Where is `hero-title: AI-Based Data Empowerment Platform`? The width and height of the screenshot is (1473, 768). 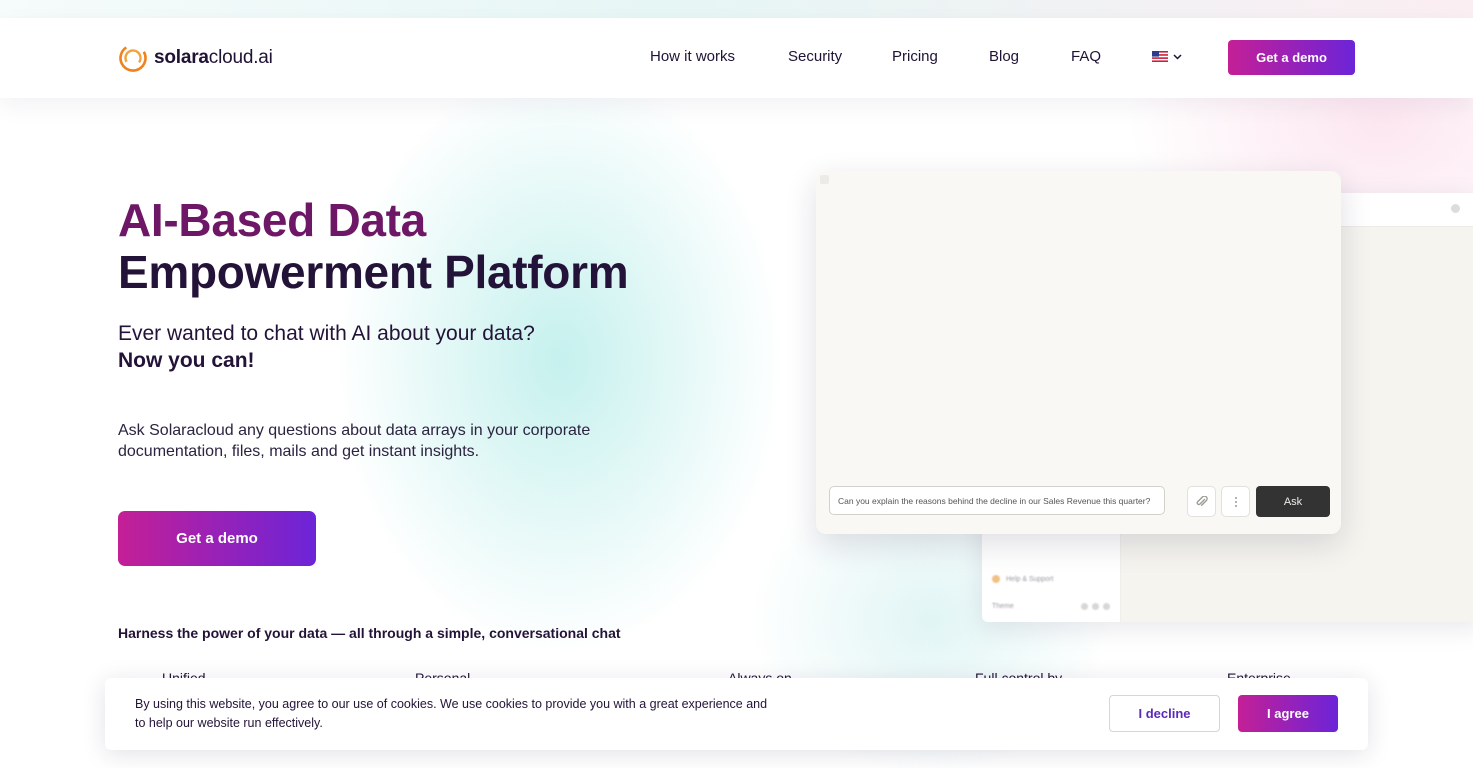
hero-title: AI-Based Data Empowerment Platform is located at coordinates (373, 246).